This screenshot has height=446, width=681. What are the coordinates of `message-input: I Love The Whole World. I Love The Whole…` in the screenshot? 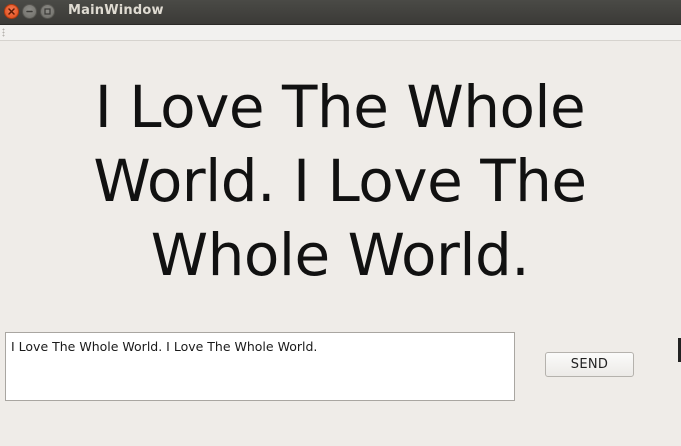 It's located at (260, 366).